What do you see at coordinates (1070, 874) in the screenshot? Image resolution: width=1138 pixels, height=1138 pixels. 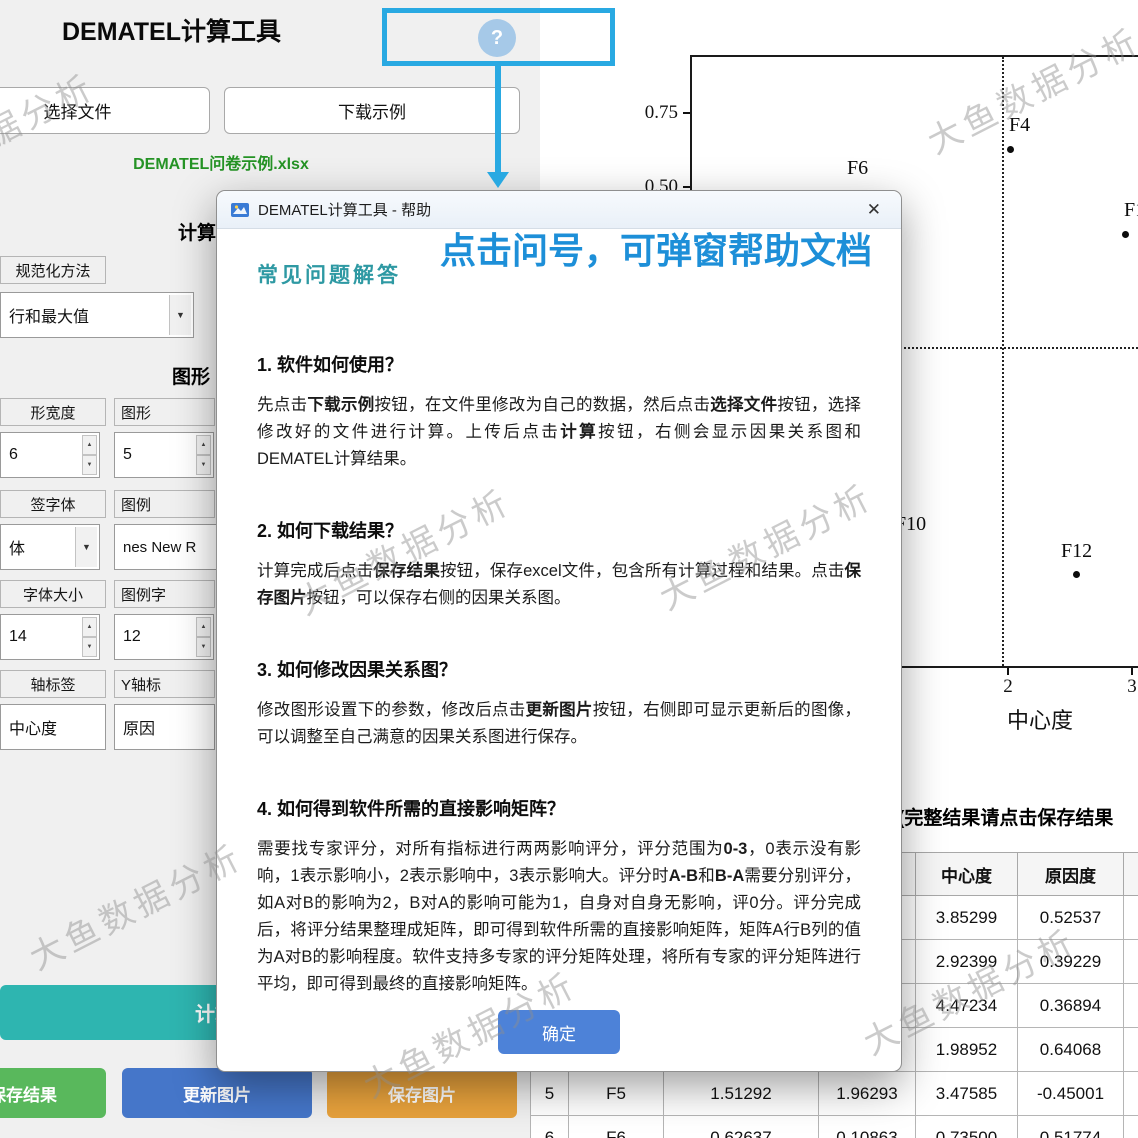 I see `results-header-cell: 原因度` at bounding box center [1070, 874].